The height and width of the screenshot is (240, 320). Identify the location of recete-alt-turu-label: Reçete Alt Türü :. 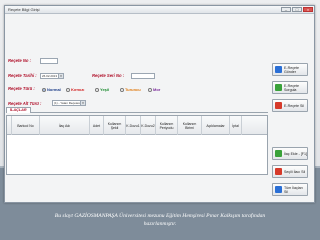
(25, 103).